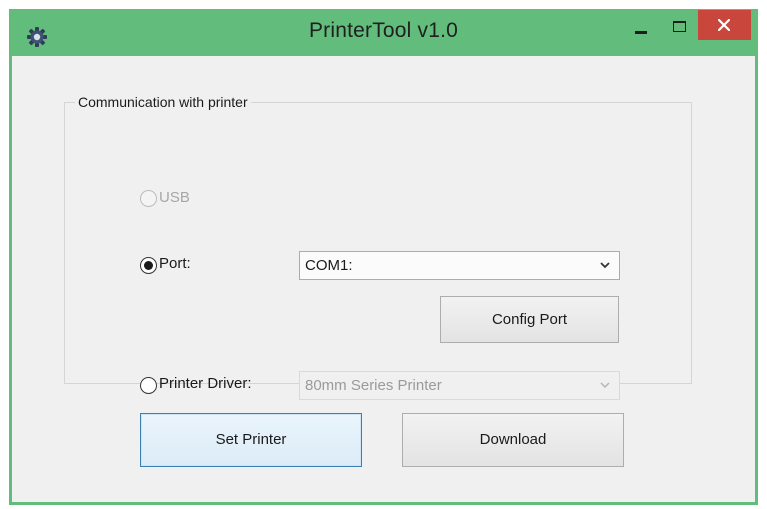  I want to click on close-icon, so click(724, 25).